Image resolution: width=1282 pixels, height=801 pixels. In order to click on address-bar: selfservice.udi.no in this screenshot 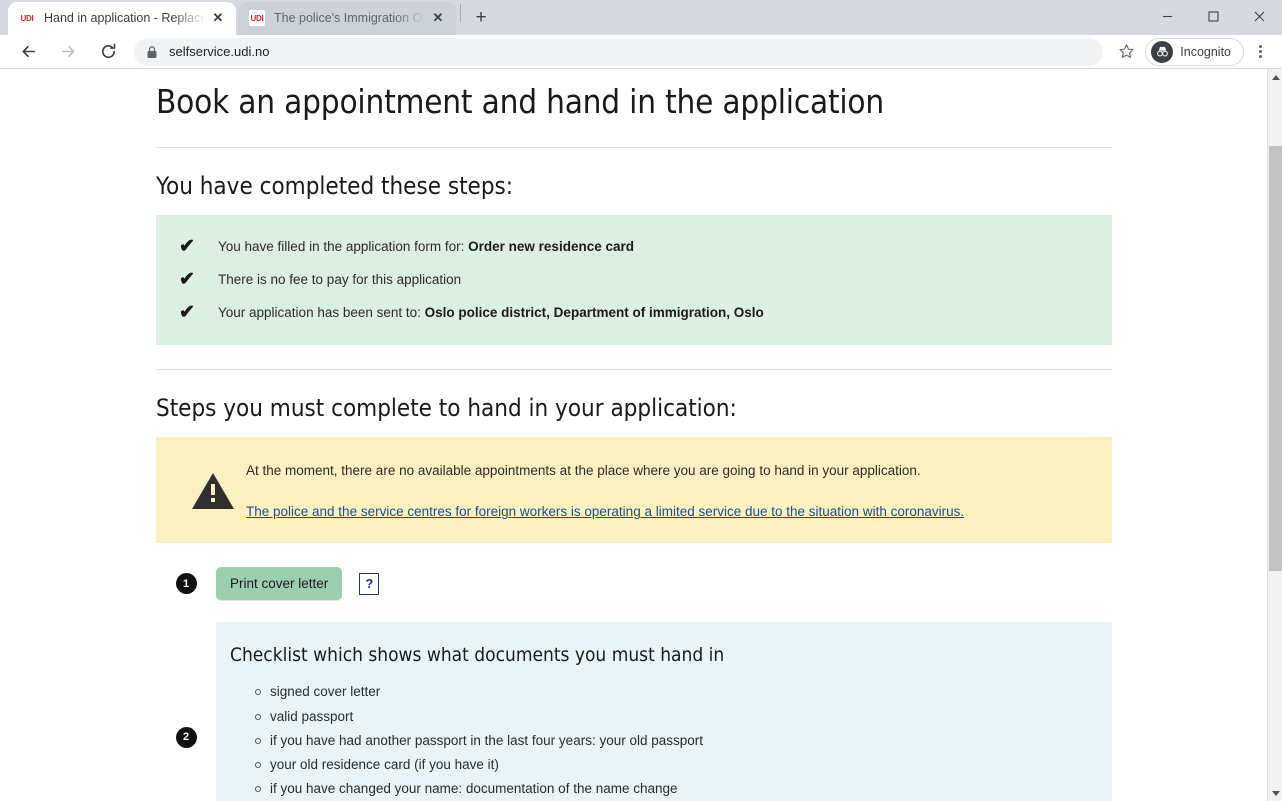, I will do `click(619, 51)`.